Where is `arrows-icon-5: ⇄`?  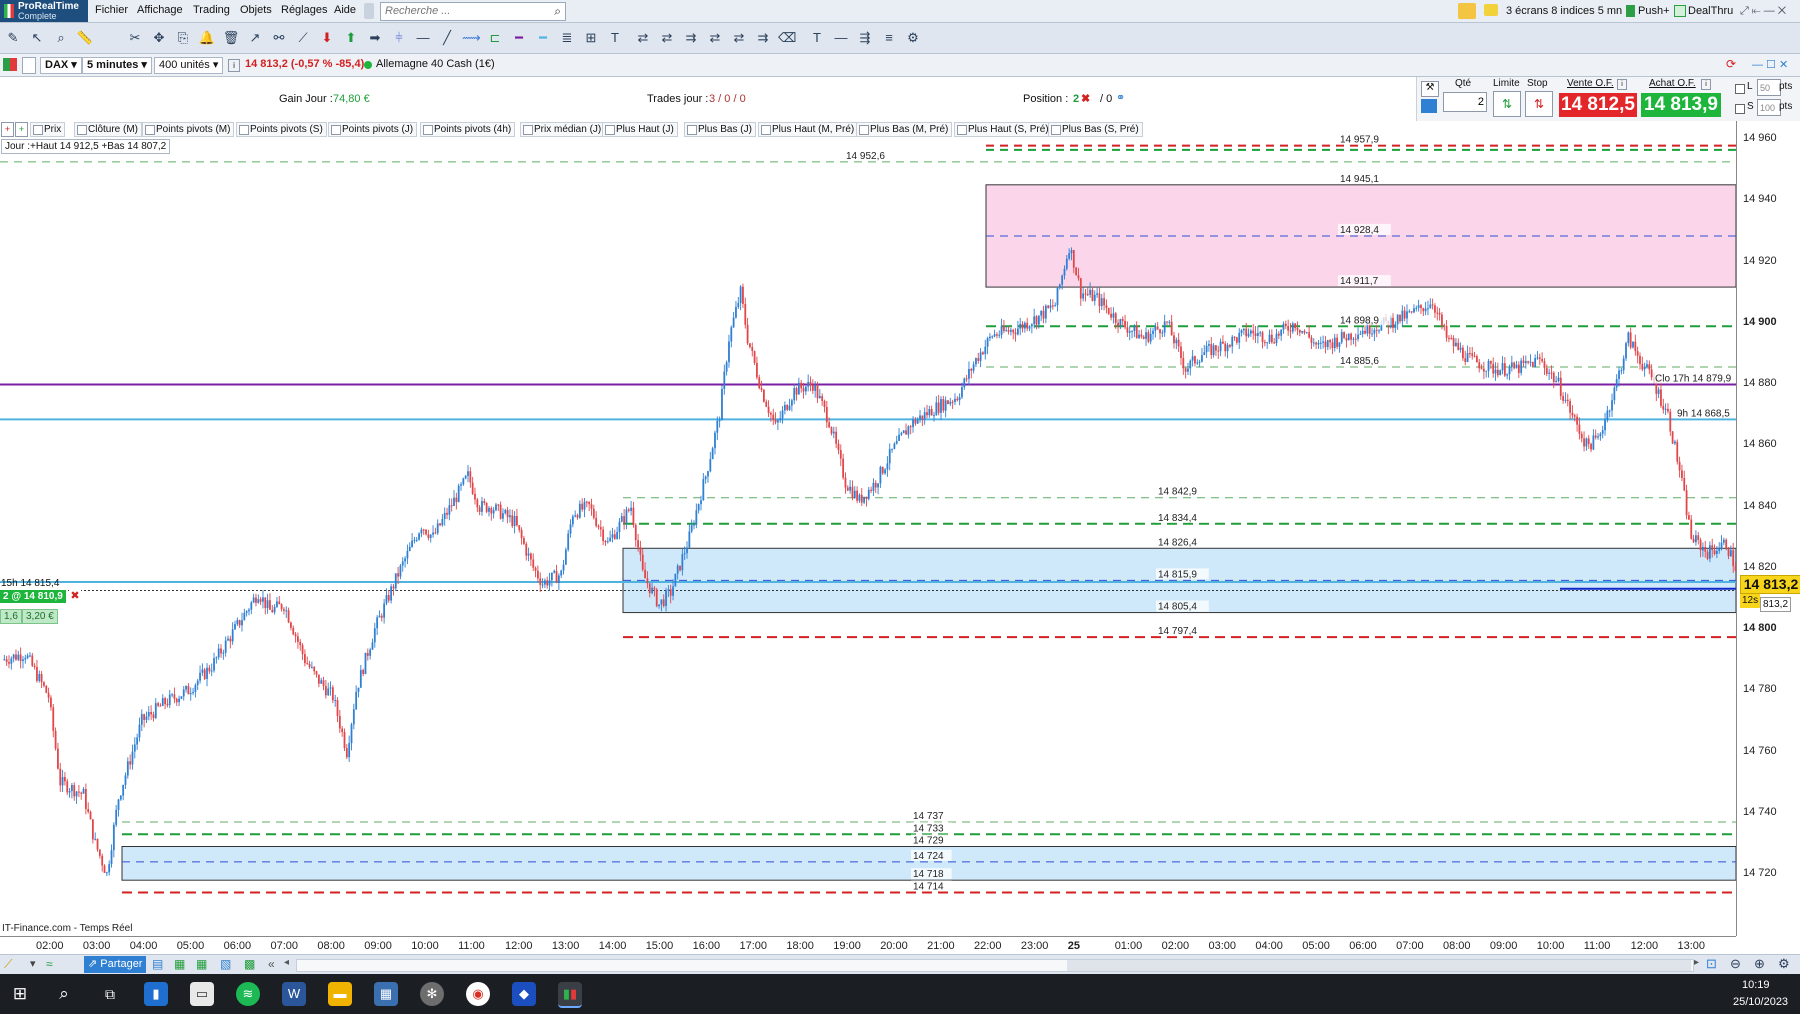 arrows-icon-5: ⇄ is located at coordinates (739, 38).